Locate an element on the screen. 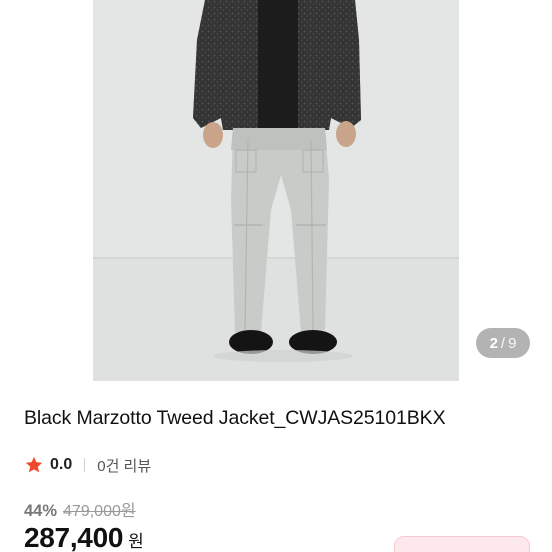 Image resolution: width=552 pixels, height=552 pixels. coupon-button is located at coordinates (462, 544).